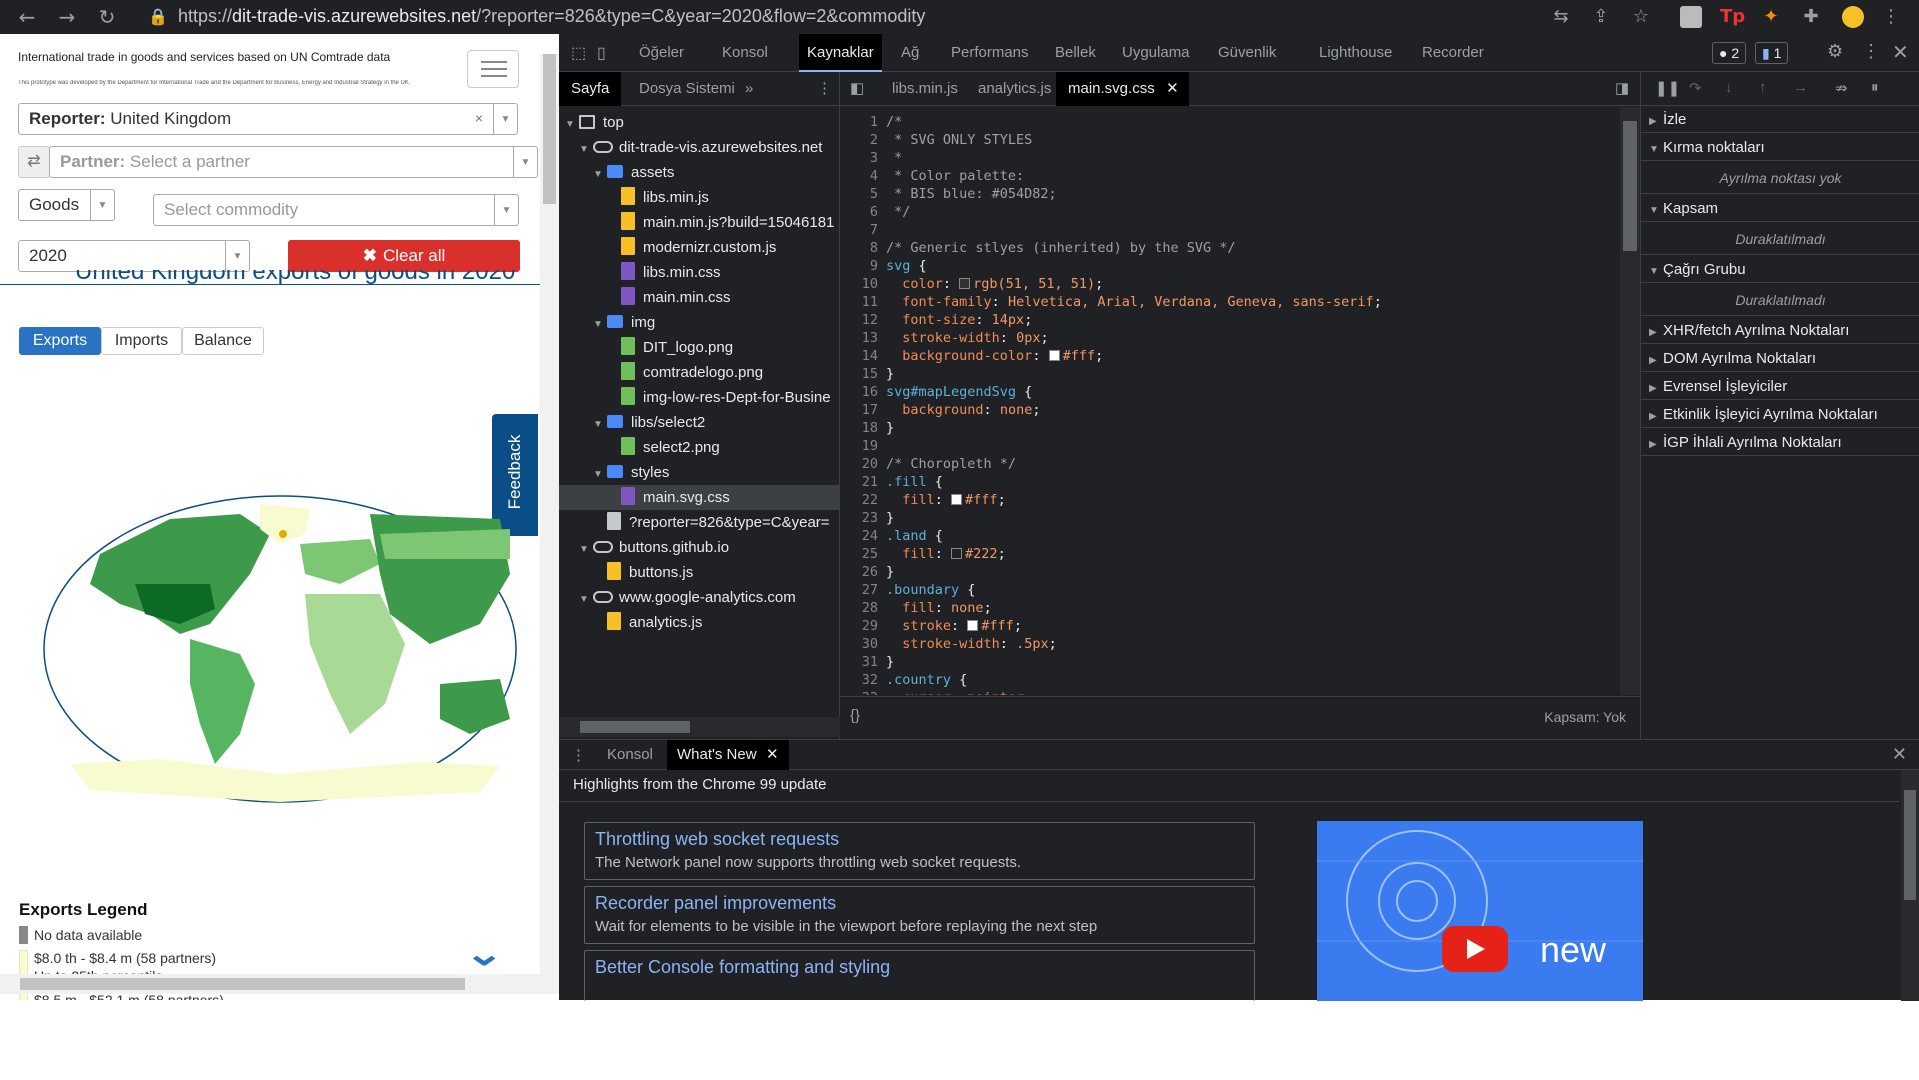  Describe the element at coordinates (1622, 88) in the screenshot. I see `toggle-debugger-icon: ◨` at that location.